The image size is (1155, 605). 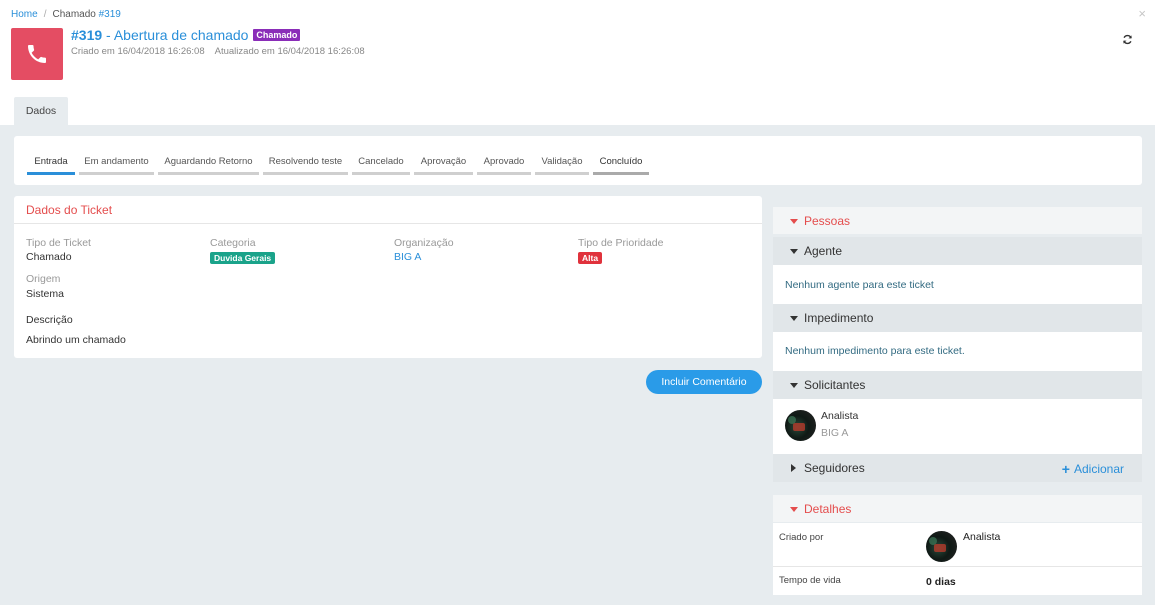 What do you see at coordinates (793, 468) in the screenshot?
I see `caret-right-icon` at bounding box center [793, 468].